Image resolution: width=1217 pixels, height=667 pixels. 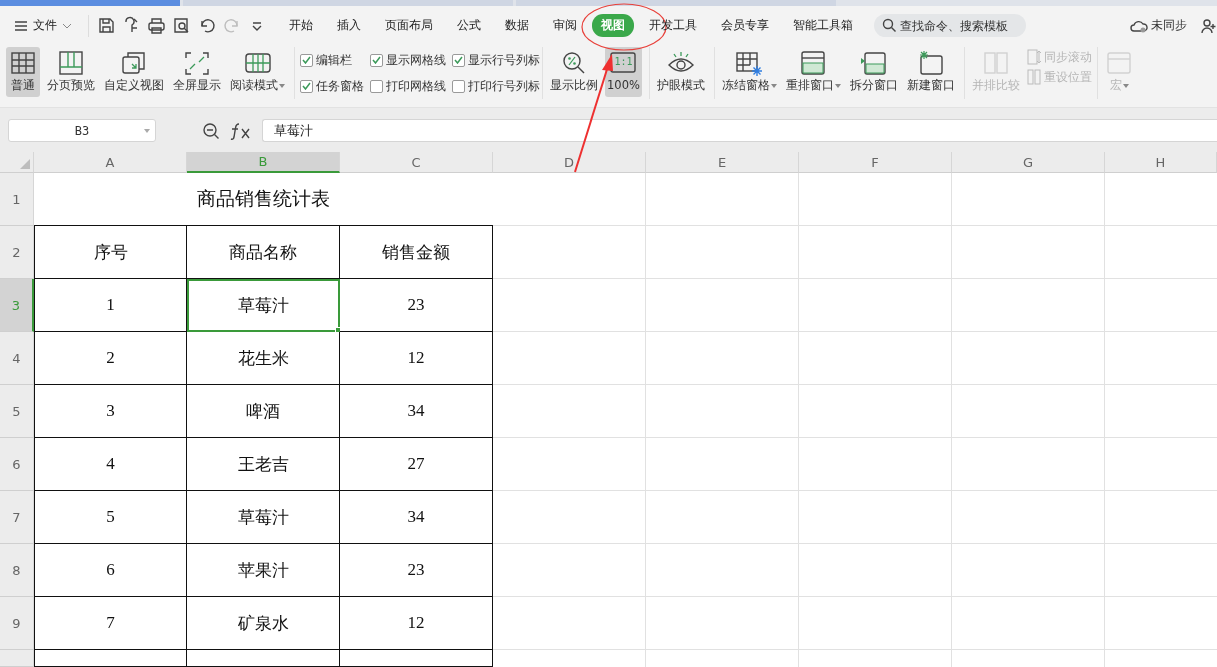 What do you see at coordinates (17, 358) in the screenshot?
I see `row-header: 4` at bounding box center [17, 358].